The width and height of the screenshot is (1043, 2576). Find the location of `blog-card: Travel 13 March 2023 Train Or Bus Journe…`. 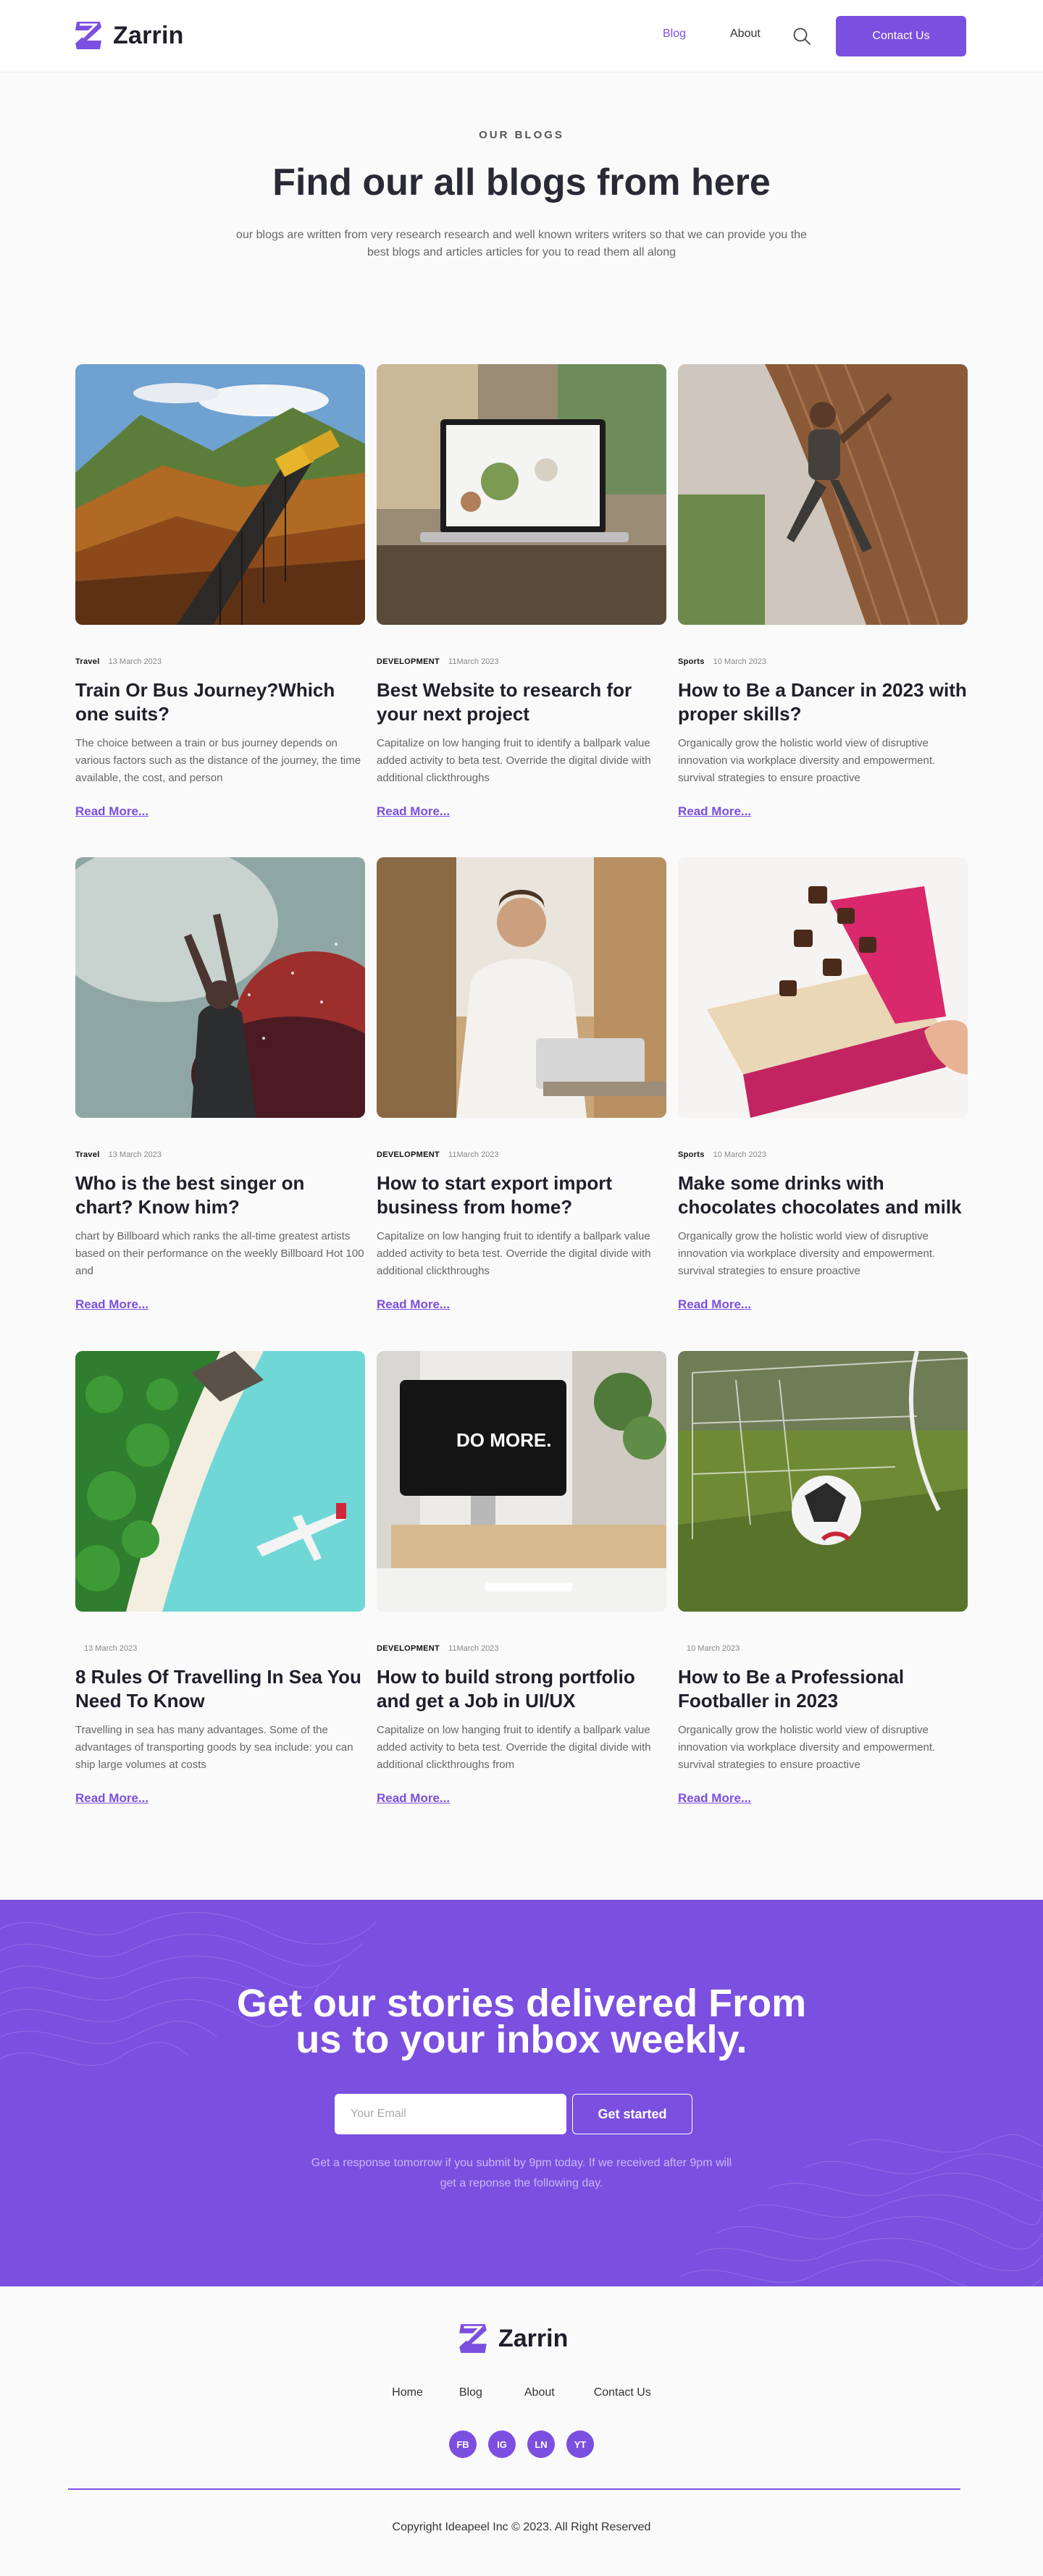

blog-card: Travel 13 March 2023 Train Or Bus Journe… is located at coordinates (220, 591).